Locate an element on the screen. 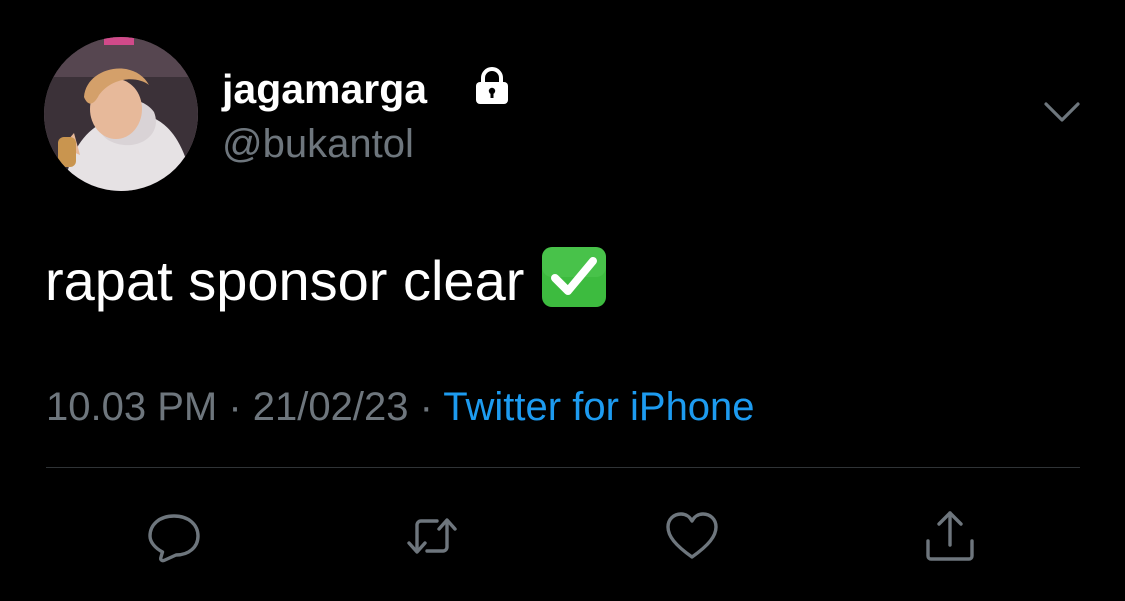  tweet-text-body: rapat sponsor clear is located at coordinates (285, 280).